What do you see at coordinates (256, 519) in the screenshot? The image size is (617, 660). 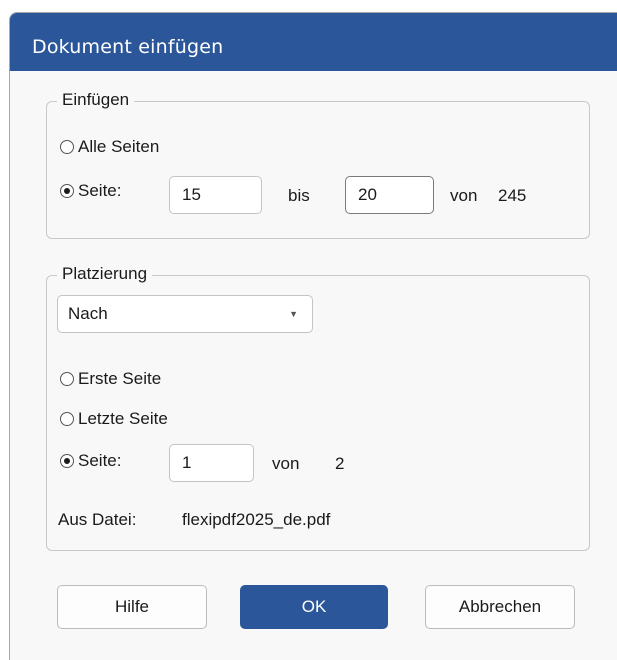 I see `source-file-name: flexipdf2025_de.pdf` at bounding box center [256, 519].